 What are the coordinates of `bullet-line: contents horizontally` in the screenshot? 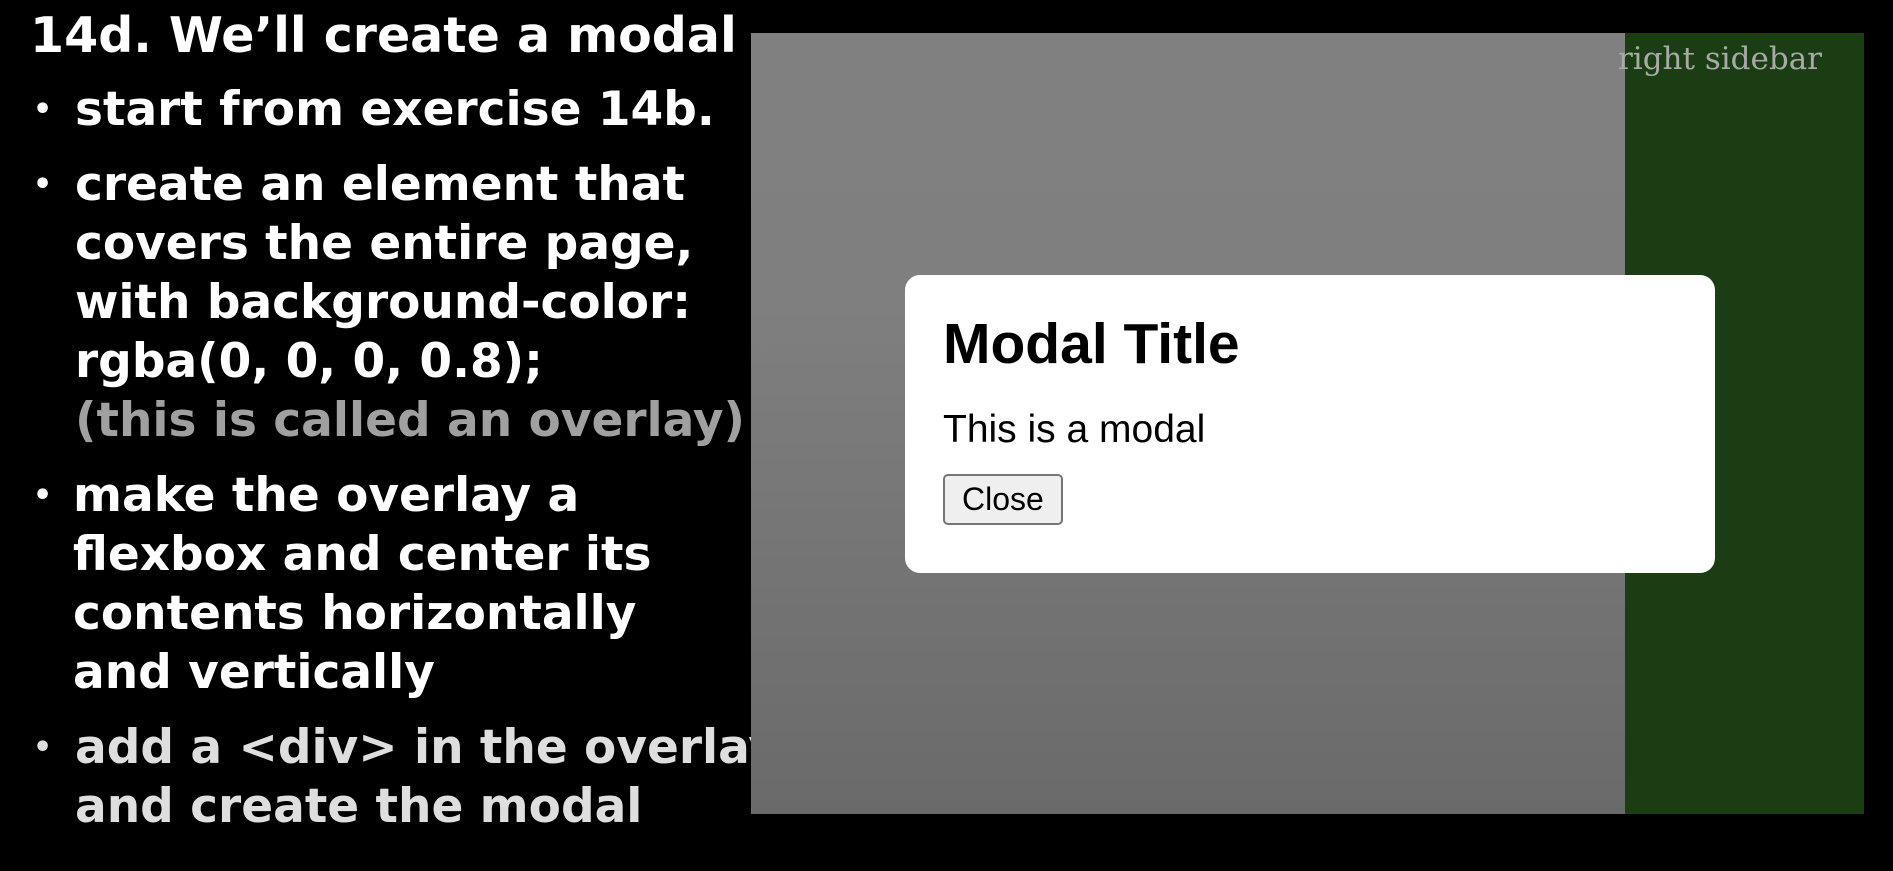 It's located at (355, 613).